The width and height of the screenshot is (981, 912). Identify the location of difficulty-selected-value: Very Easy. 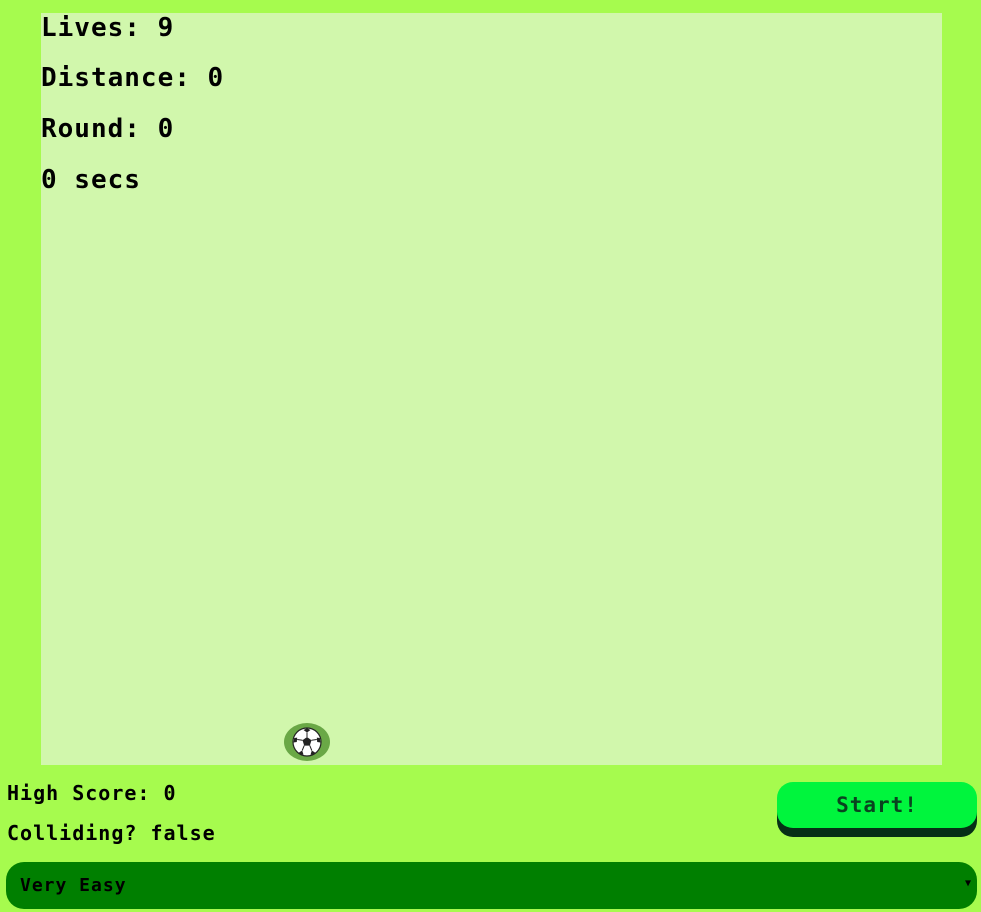
(73, 885).